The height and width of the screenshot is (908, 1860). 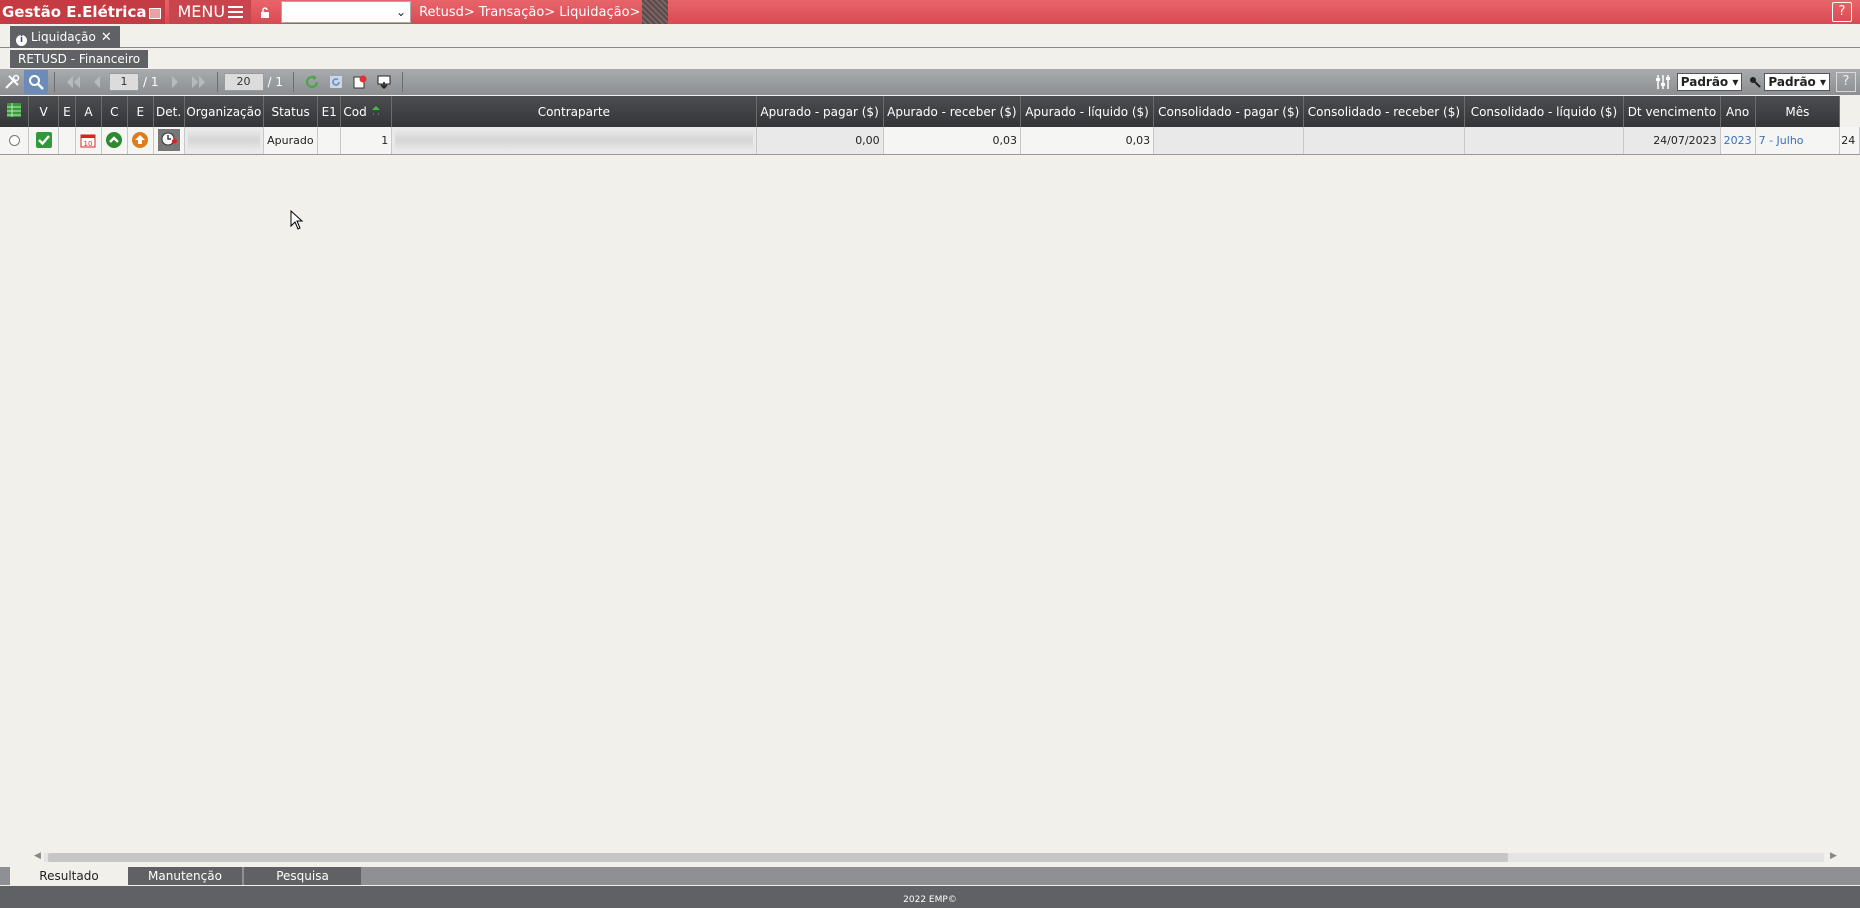 What do you see at coordinates (1544, 141) in the screenshot?
I see `cell-consolidado-liquido` at bounding box center [1544, 141].